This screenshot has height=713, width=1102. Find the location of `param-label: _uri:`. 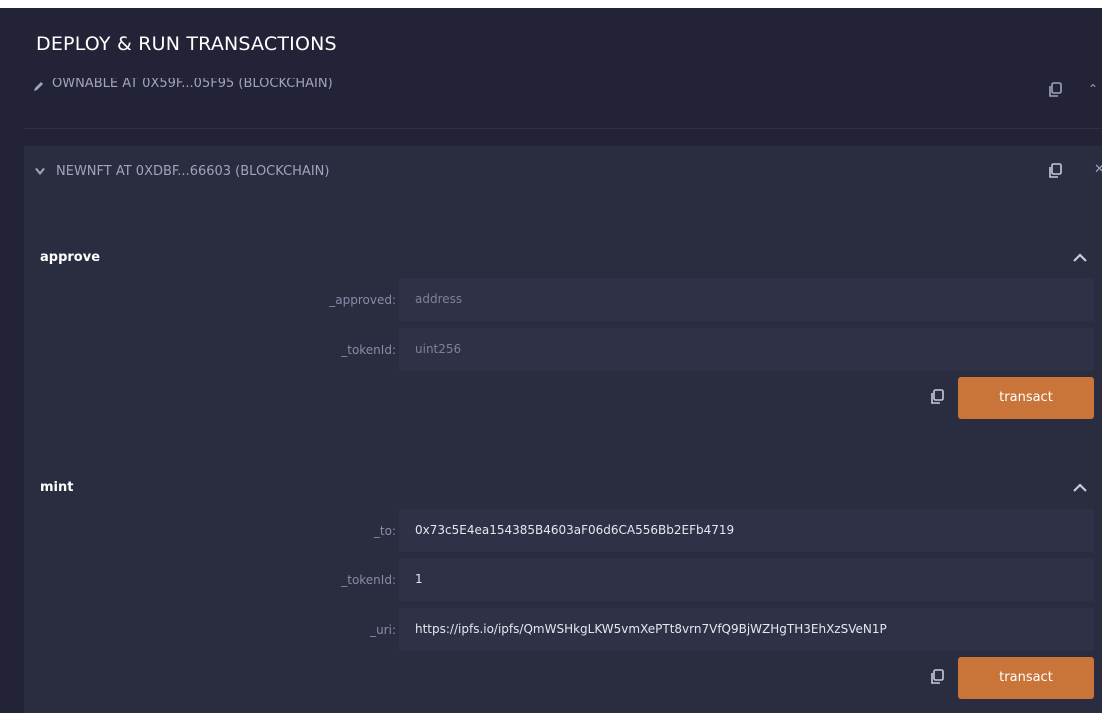

param-label: _uri: is located at coordinates (383, 630).